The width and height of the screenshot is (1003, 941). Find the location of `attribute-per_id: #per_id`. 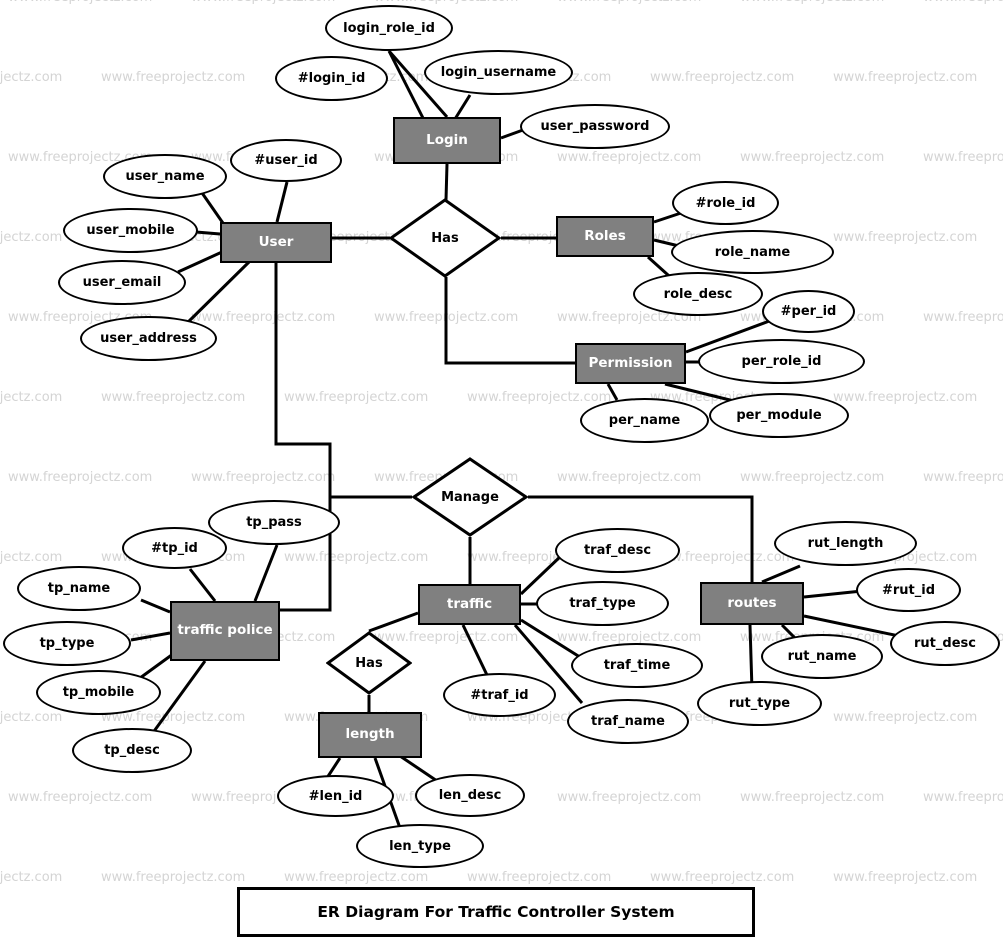

attribute-per_id: #per_id is located at coordinates (808, 311).